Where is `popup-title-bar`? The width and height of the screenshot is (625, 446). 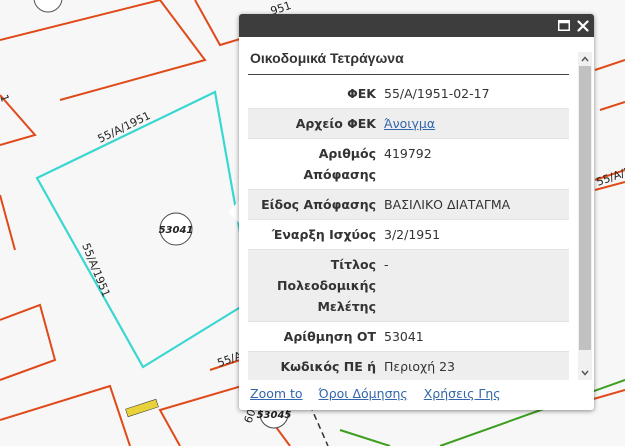
popup-title-bar is located at coordinates (416, 25).